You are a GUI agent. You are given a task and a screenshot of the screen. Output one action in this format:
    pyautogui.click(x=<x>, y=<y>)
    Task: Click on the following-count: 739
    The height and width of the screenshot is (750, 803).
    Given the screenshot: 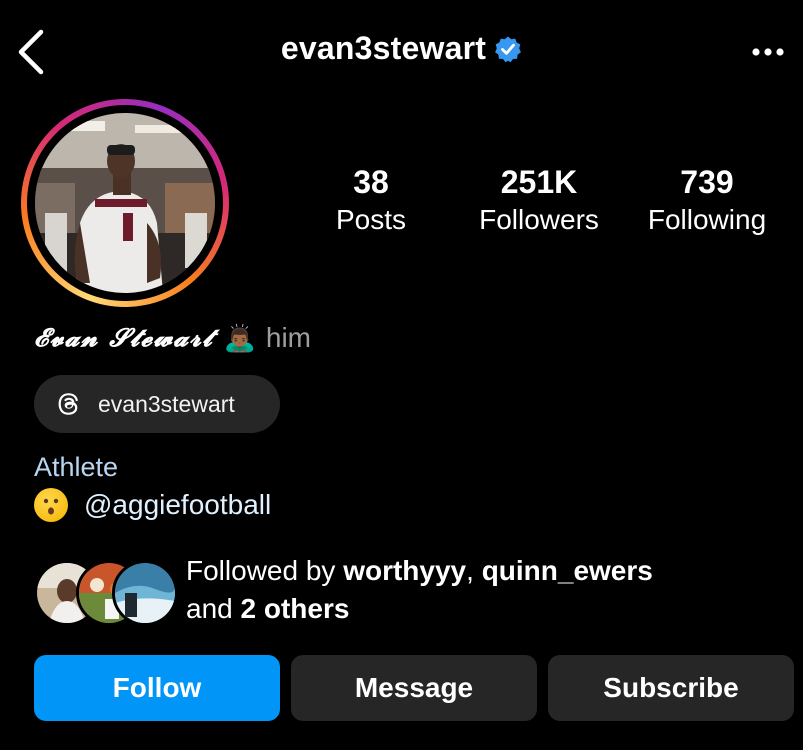 What is the action you would take?
    pyautogui.click(x=707, y=182)
    